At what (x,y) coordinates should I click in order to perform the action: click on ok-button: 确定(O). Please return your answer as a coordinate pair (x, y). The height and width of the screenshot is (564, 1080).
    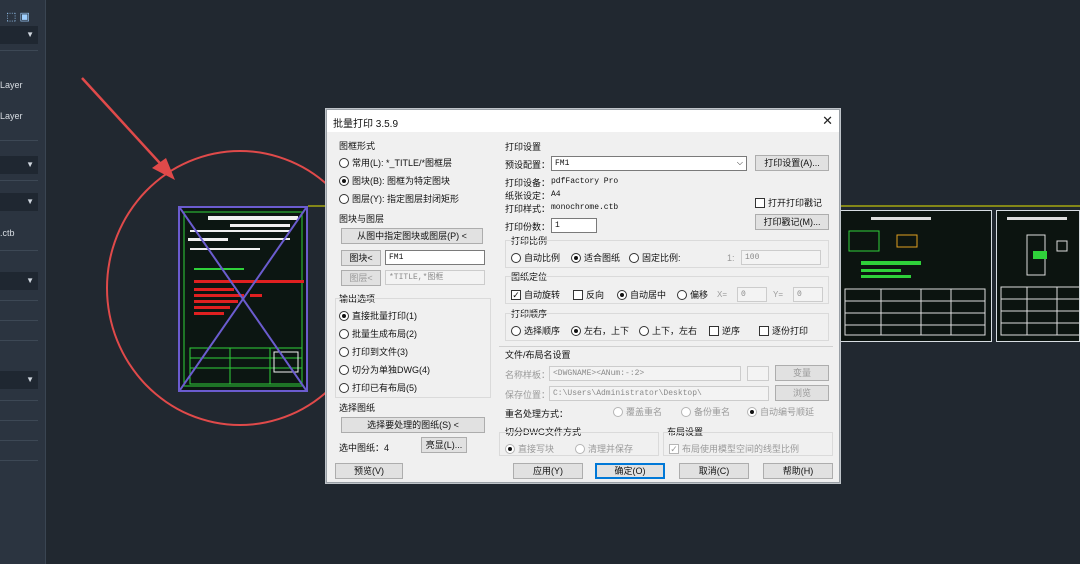
    Looking at the image, I should click on (630, 471).